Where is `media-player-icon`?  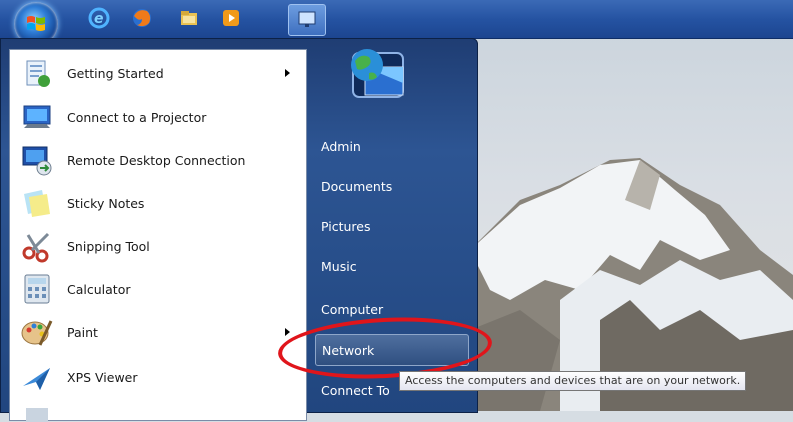
media-player-icon is located at coordinates (231, 18).